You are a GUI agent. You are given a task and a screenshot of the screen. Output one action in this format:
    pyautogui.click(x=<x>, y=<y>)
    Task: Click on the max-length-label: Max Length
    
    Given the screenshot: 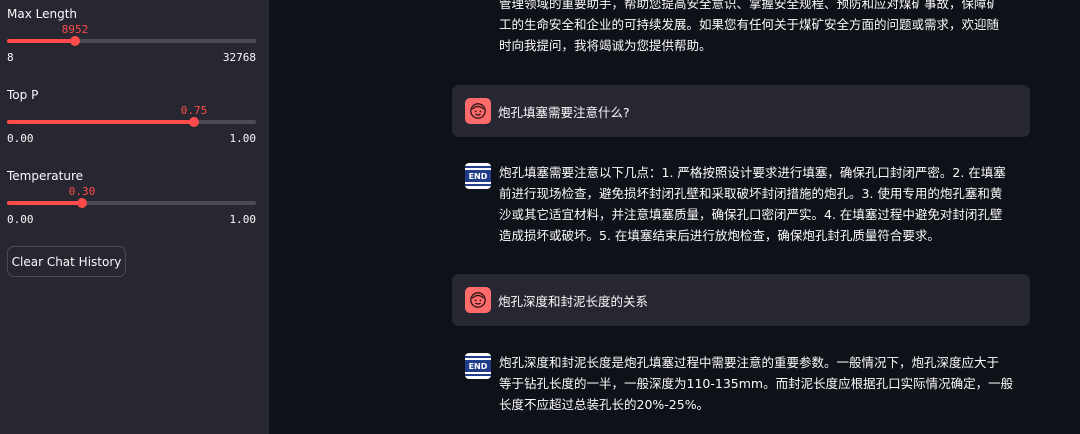 What is the action you would take?
    pyautogui.click(x=42, y=14)
    